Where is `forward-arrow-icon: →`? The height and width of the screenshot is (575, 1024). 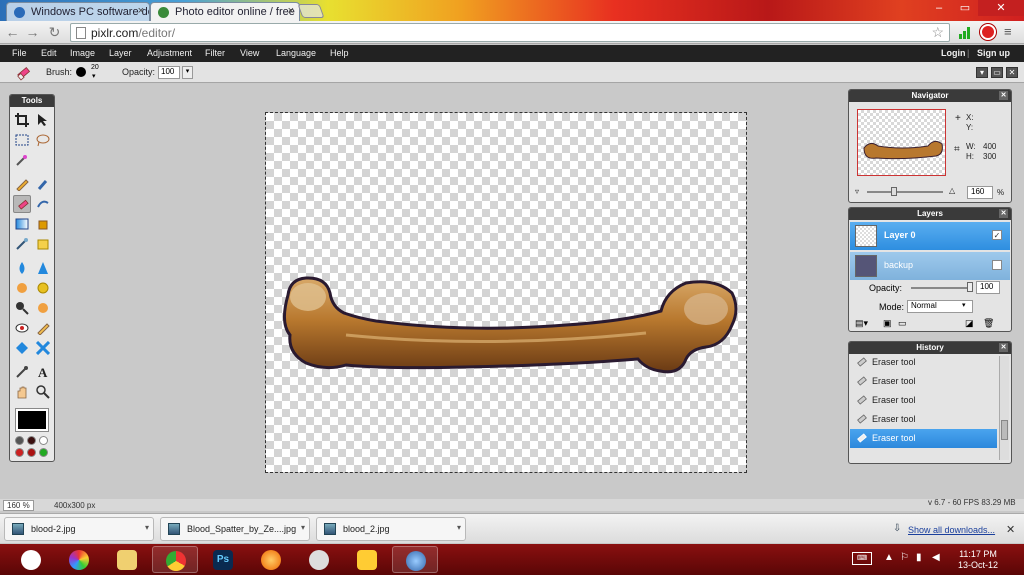 forward-arrow-icon: → is located at coordinates (32, 32).